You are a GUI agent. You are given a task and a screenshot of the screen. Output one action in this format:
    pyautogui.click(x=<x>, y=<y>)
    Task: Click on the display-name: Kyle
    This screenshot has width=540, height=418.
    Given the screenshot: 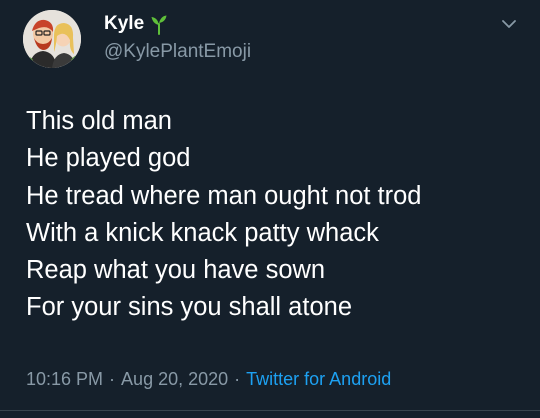 What is the action you would take?
    pyautogui.click(x=124, y=24)
    